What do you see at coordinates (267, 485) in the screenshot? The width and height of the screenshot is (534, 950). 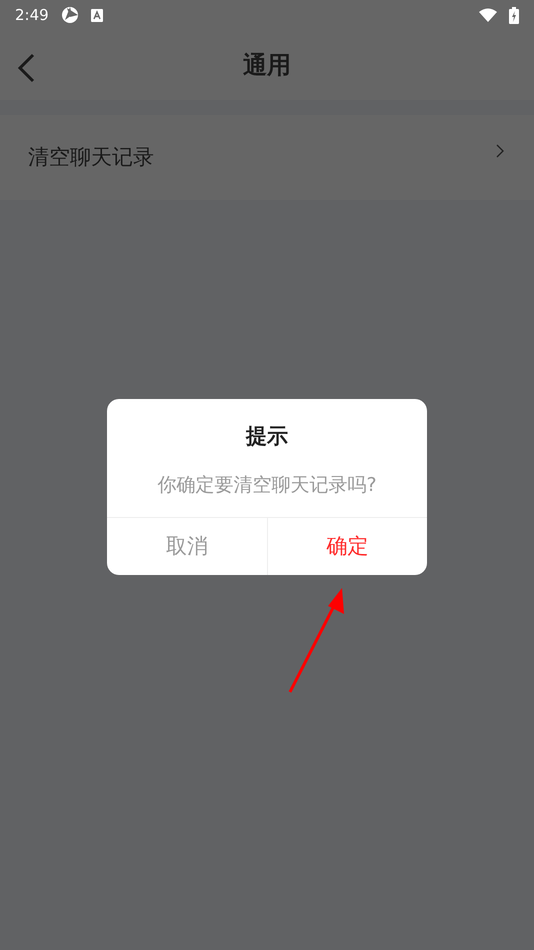 I see `dialog-message: 你确定要清空聊天记录吗?` at bounding box center [267, 485].